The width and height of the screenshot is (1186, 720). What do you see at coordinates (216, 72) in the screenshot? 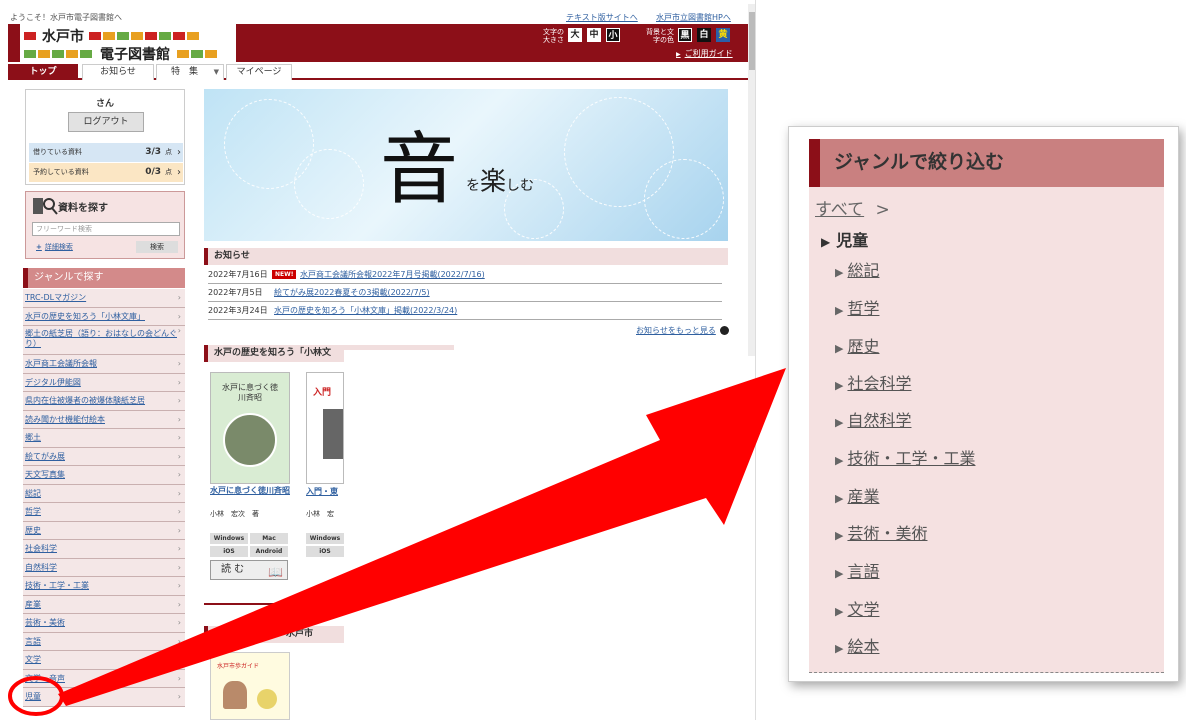
I see `dropdown-icon: ▼` at bounding box center [216, 72].